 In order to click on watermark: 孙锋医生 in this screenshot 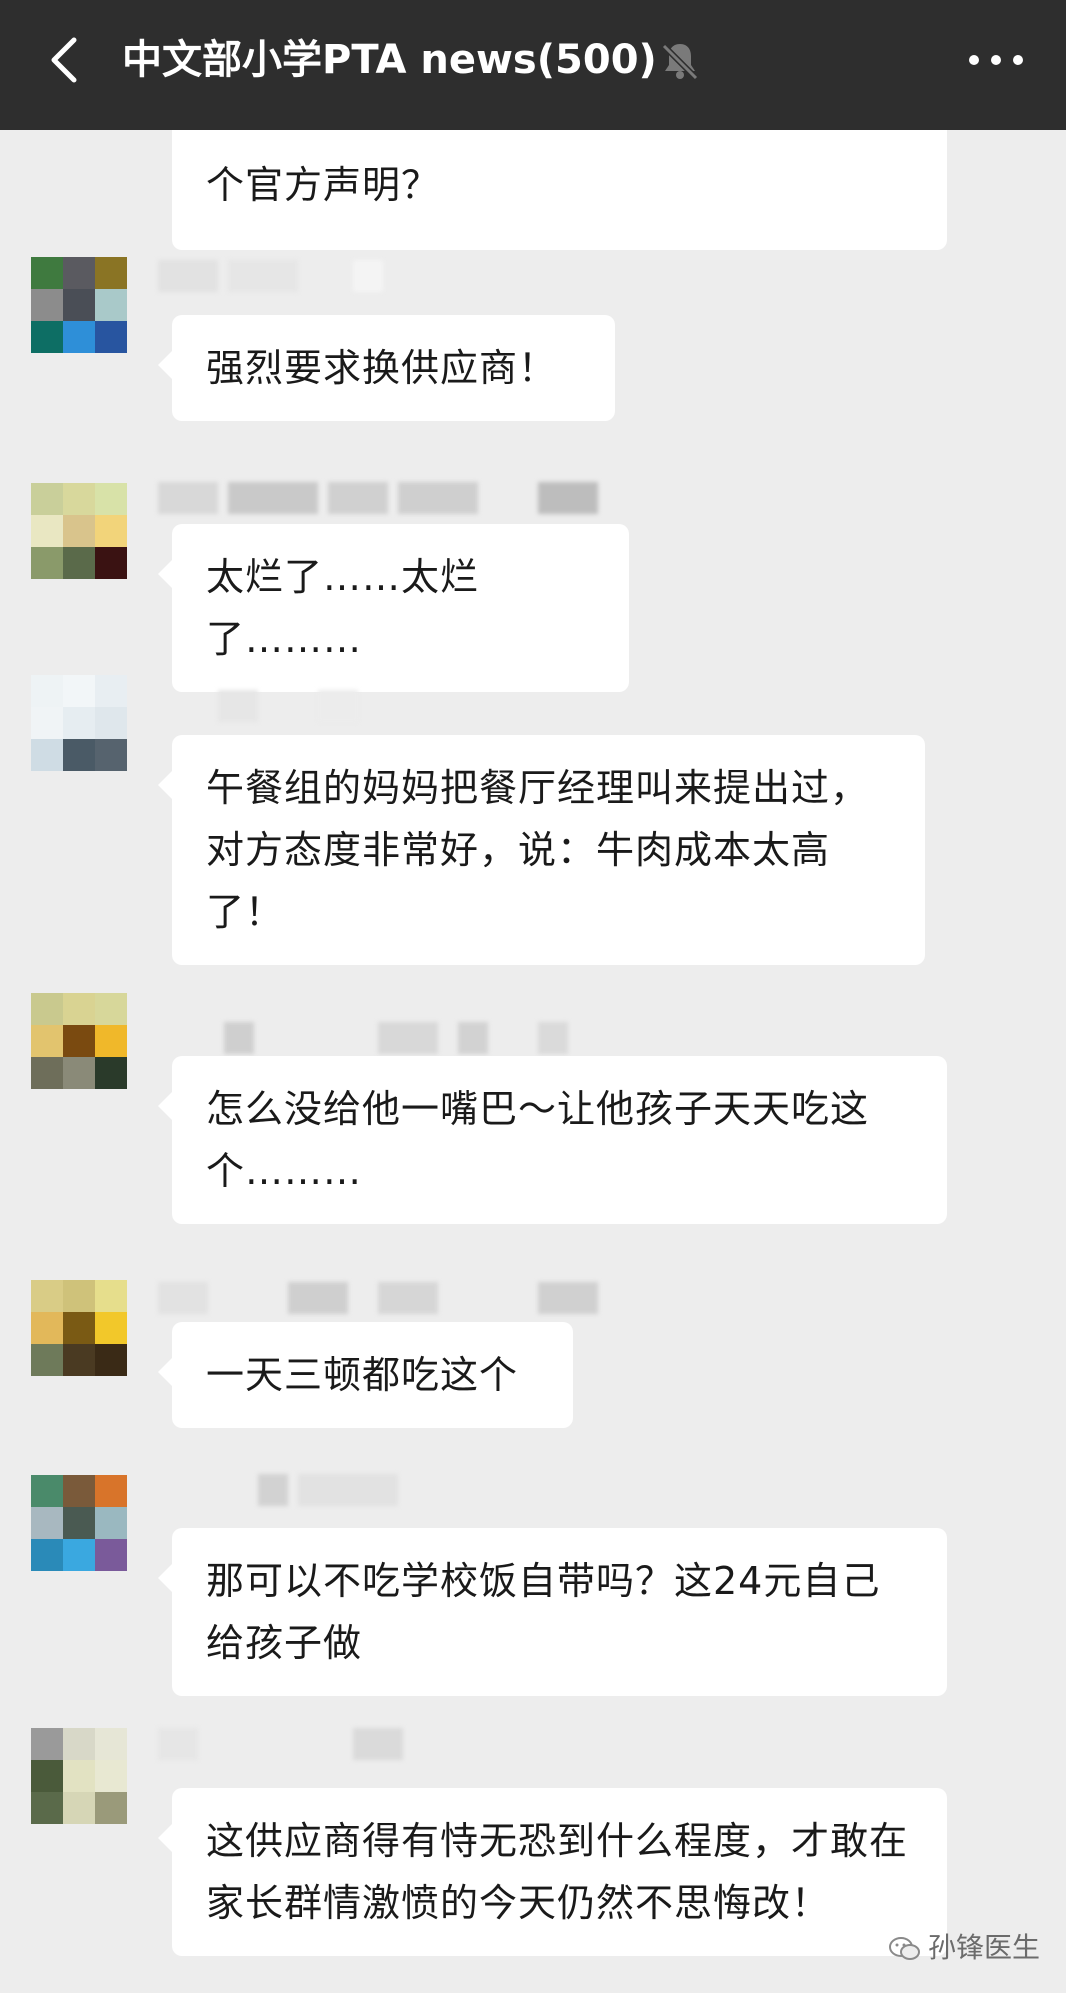, I will do `click(964, 1948)`.